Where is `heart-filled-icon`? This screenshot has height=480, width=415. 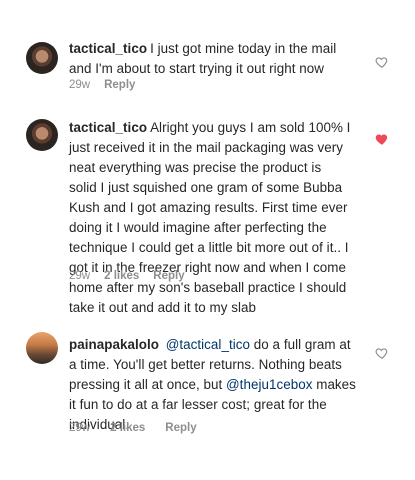 heart-filled-icon is located at coordinates (382, 139).